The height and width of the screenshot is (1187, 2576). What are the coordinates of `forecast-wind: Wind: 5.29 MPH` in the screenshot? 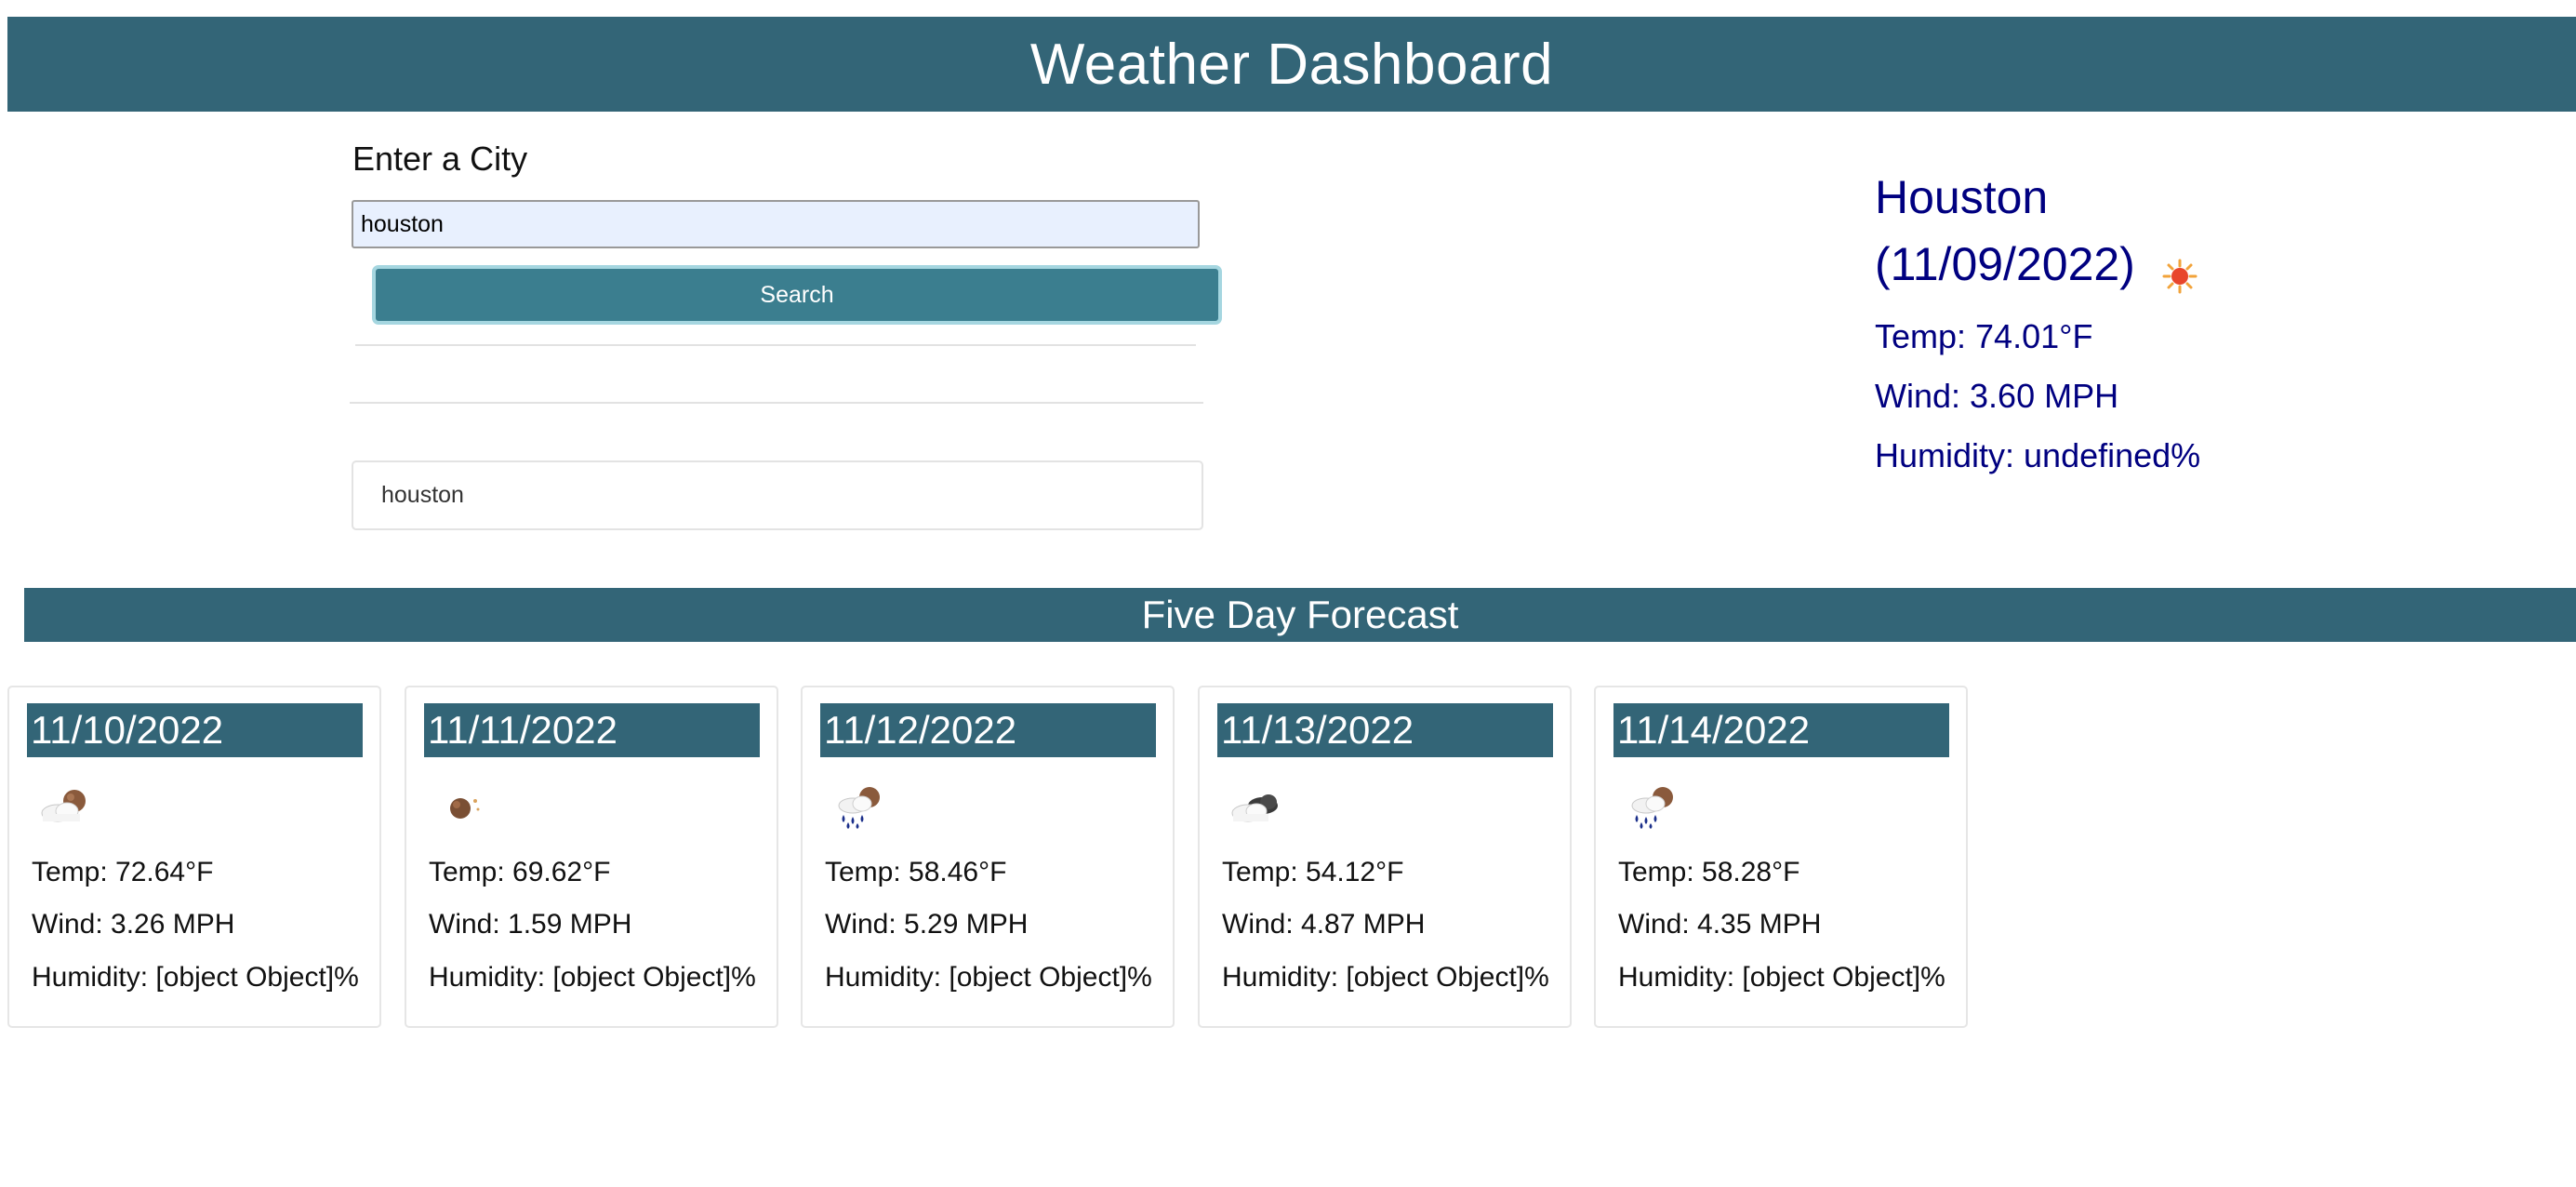 It's located at (927, 924).